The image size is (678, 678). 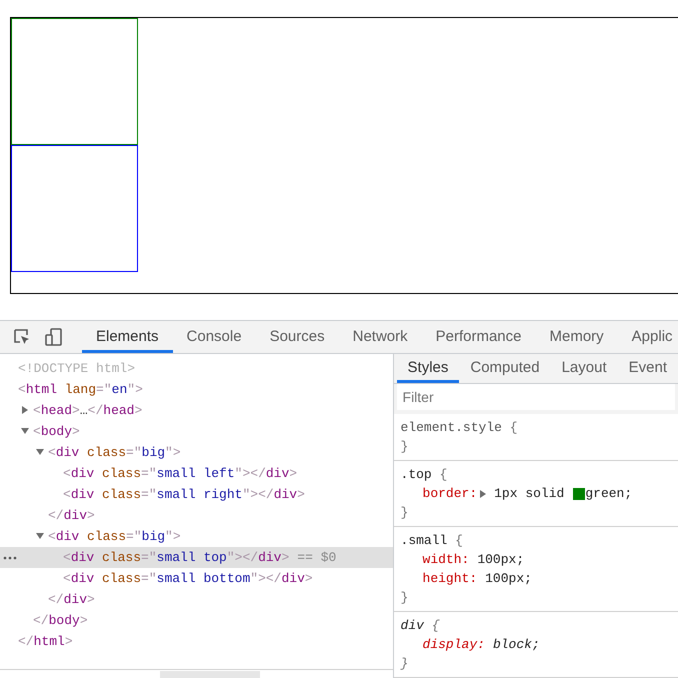 I want to click on tab: Elements, so click(x=127, y=337).